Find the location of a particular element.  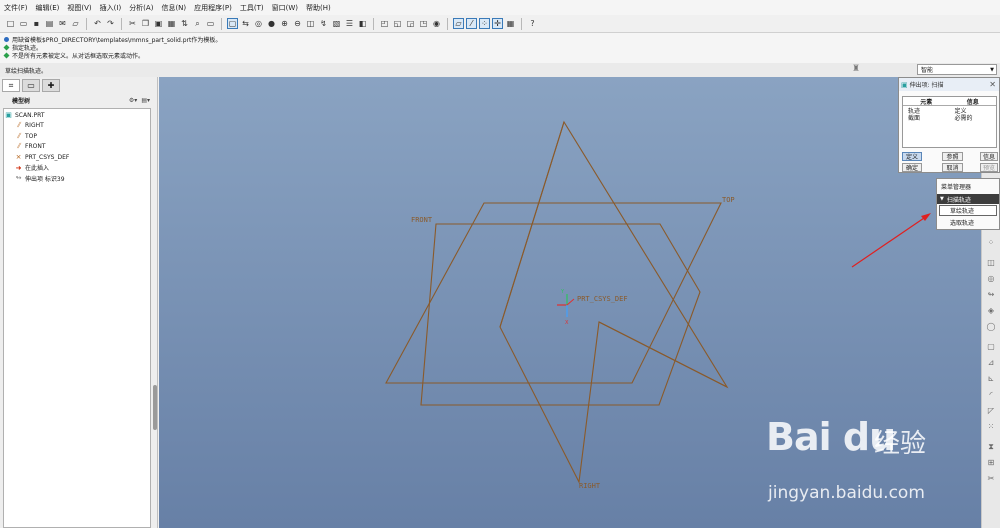

shading-icon: ● is located at coordinates (271, 23).